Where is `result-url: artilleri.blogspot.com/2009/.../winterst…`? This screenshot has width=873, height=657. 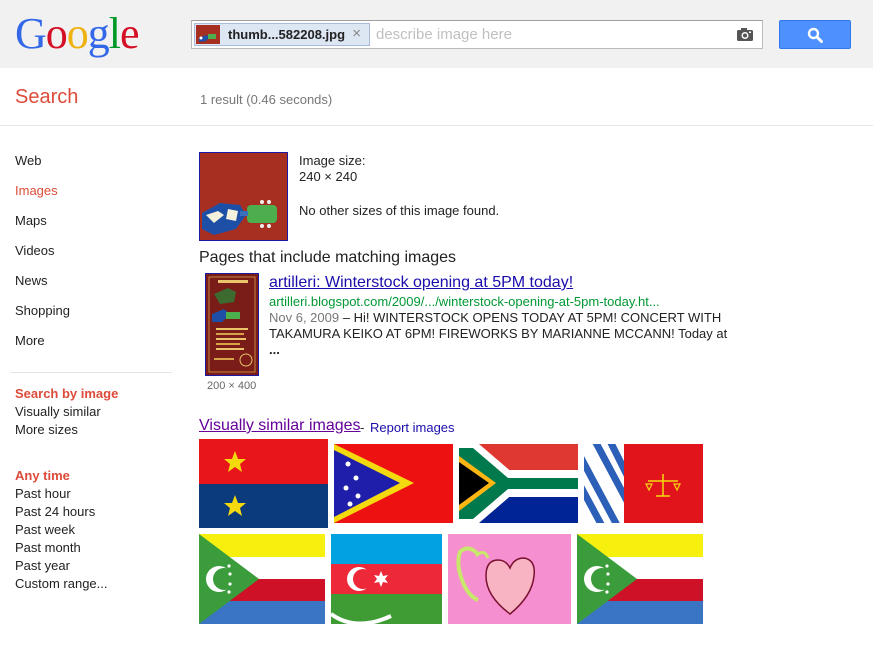
result-url: artilleri.blogspot.com/2009/.../winterst… is located at coordinates (464, 301).